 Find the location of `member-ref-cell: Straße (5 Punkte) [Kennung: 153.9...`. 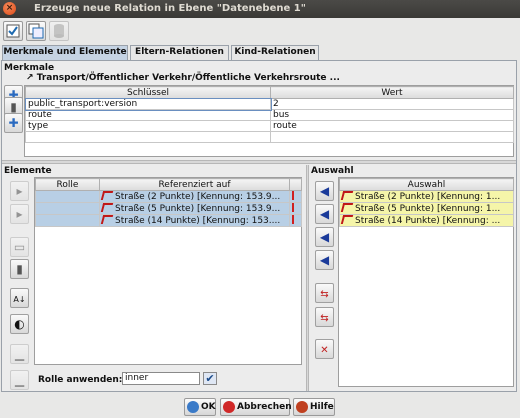

member-ref-cell: Straße (5 Punkte) [Kennung: 153.9... is located at coordinates (194, 208).